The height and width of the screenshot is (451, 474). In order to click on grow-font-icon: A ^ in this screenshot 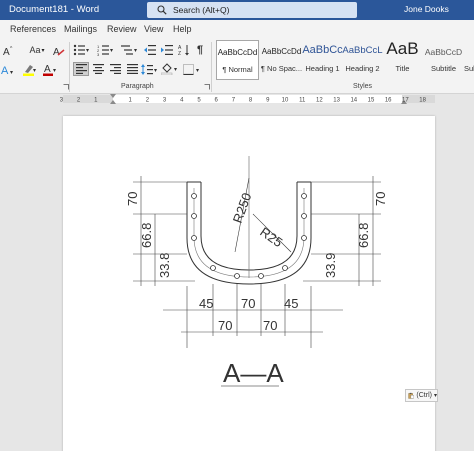, I will do `click(9, 50)`.